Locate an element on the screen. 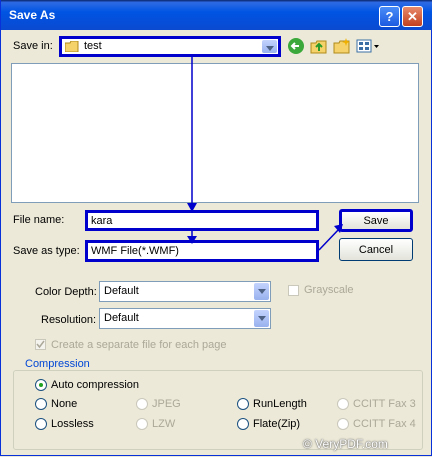 The image size is (432, 457). separate-file-label: Create a separate file for each page is located at coordinates (139, 345).